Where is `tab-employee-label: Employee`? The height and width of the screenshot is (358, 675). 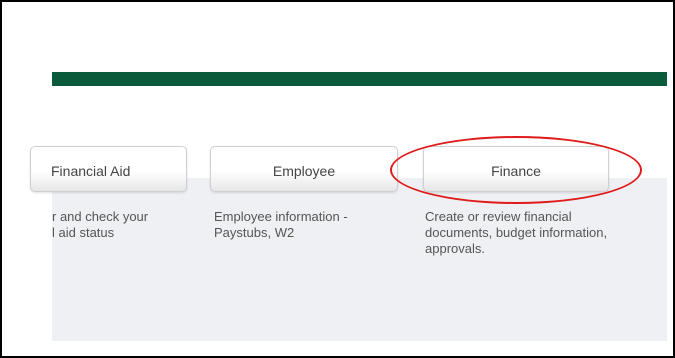
tab-employee-label: Employee is located at coordinates (304, 171).